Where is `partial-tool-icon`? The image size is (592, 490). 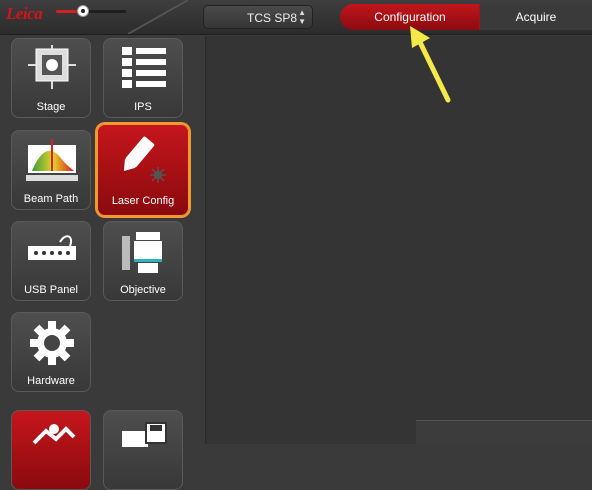 partial-tool-icon is located at coordinates (54, 434).